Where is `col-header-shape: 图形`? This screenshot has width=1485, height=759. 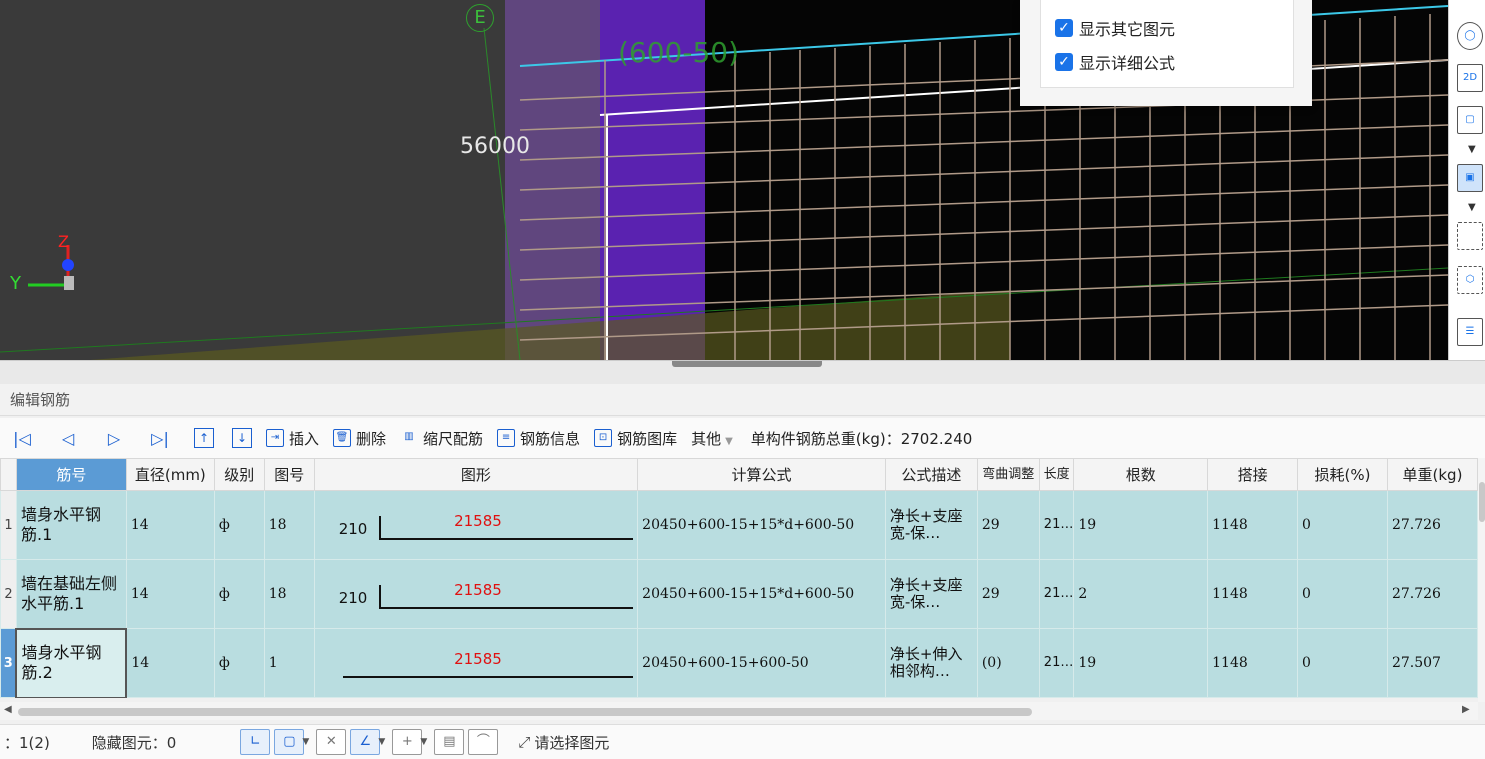
col-header-shape: 图形 is located at coordinates (476, 474).